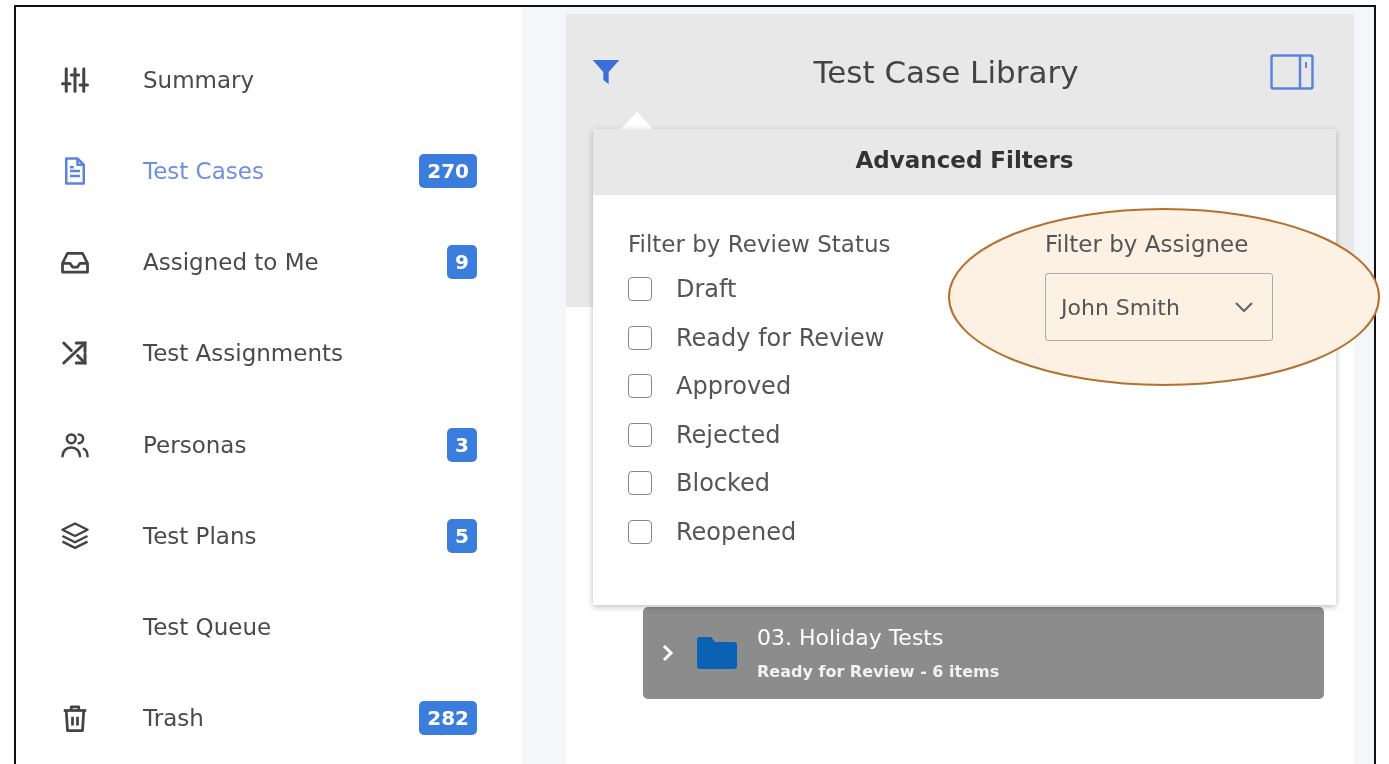 This screenshot has height=764, width=1389. What do you see at coordinates (268, 353) in the screenshot?
I see `sidebar-item: Test Assignments` at bounding box center [268, 353].